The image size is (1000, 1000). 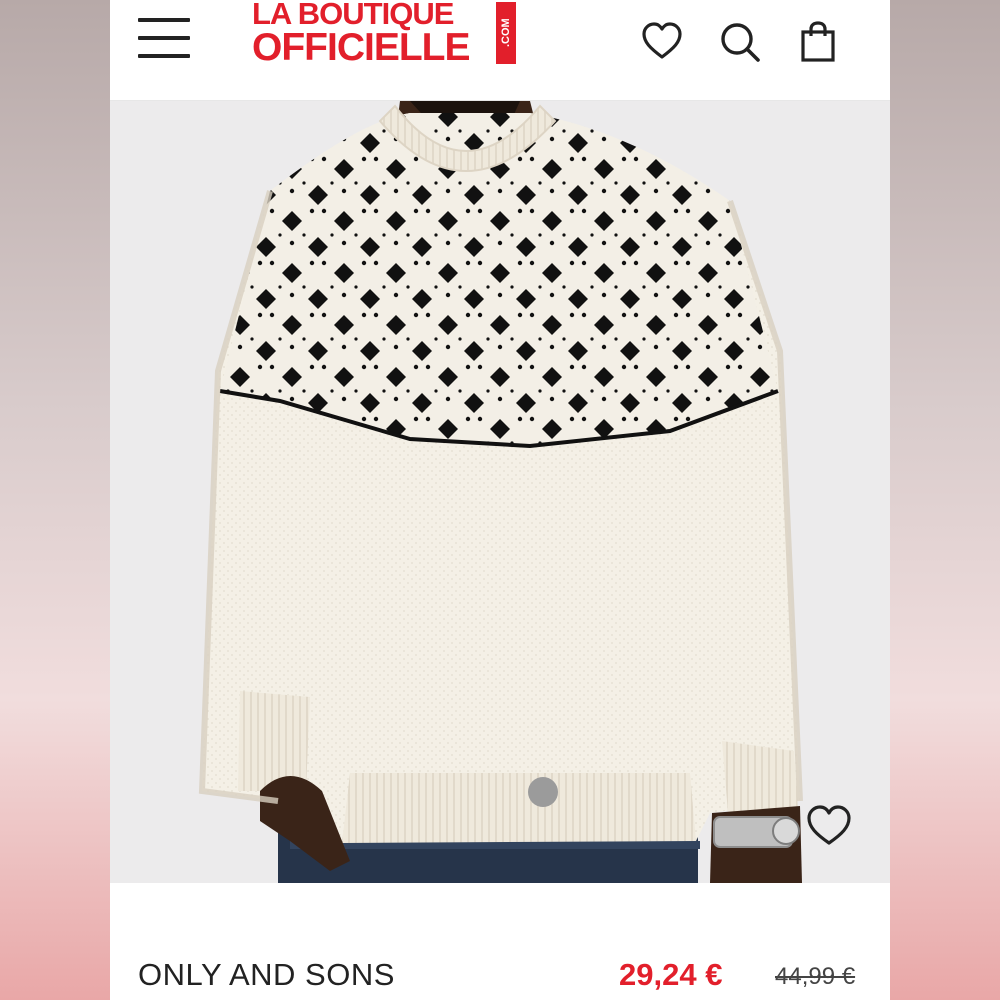 What do you see at coordinates (266, 975) in the screenshot?
I see `product-brand: ONLY AND SONS` at bounding box center [266, 975].